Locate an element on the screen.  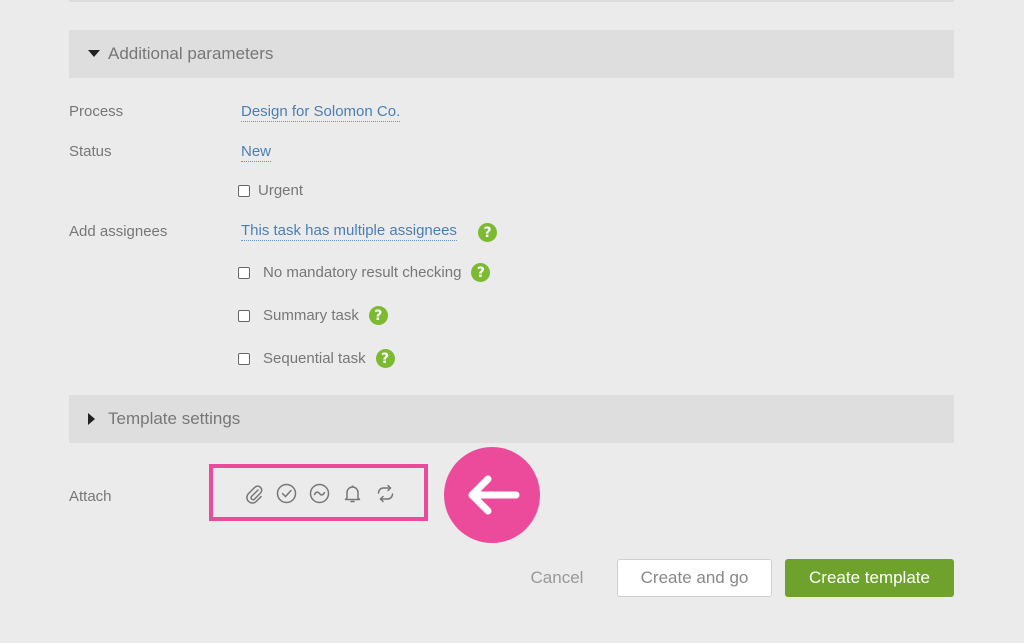
additional-parameters-header: Additional parameters is located at coordinates (511, 54).